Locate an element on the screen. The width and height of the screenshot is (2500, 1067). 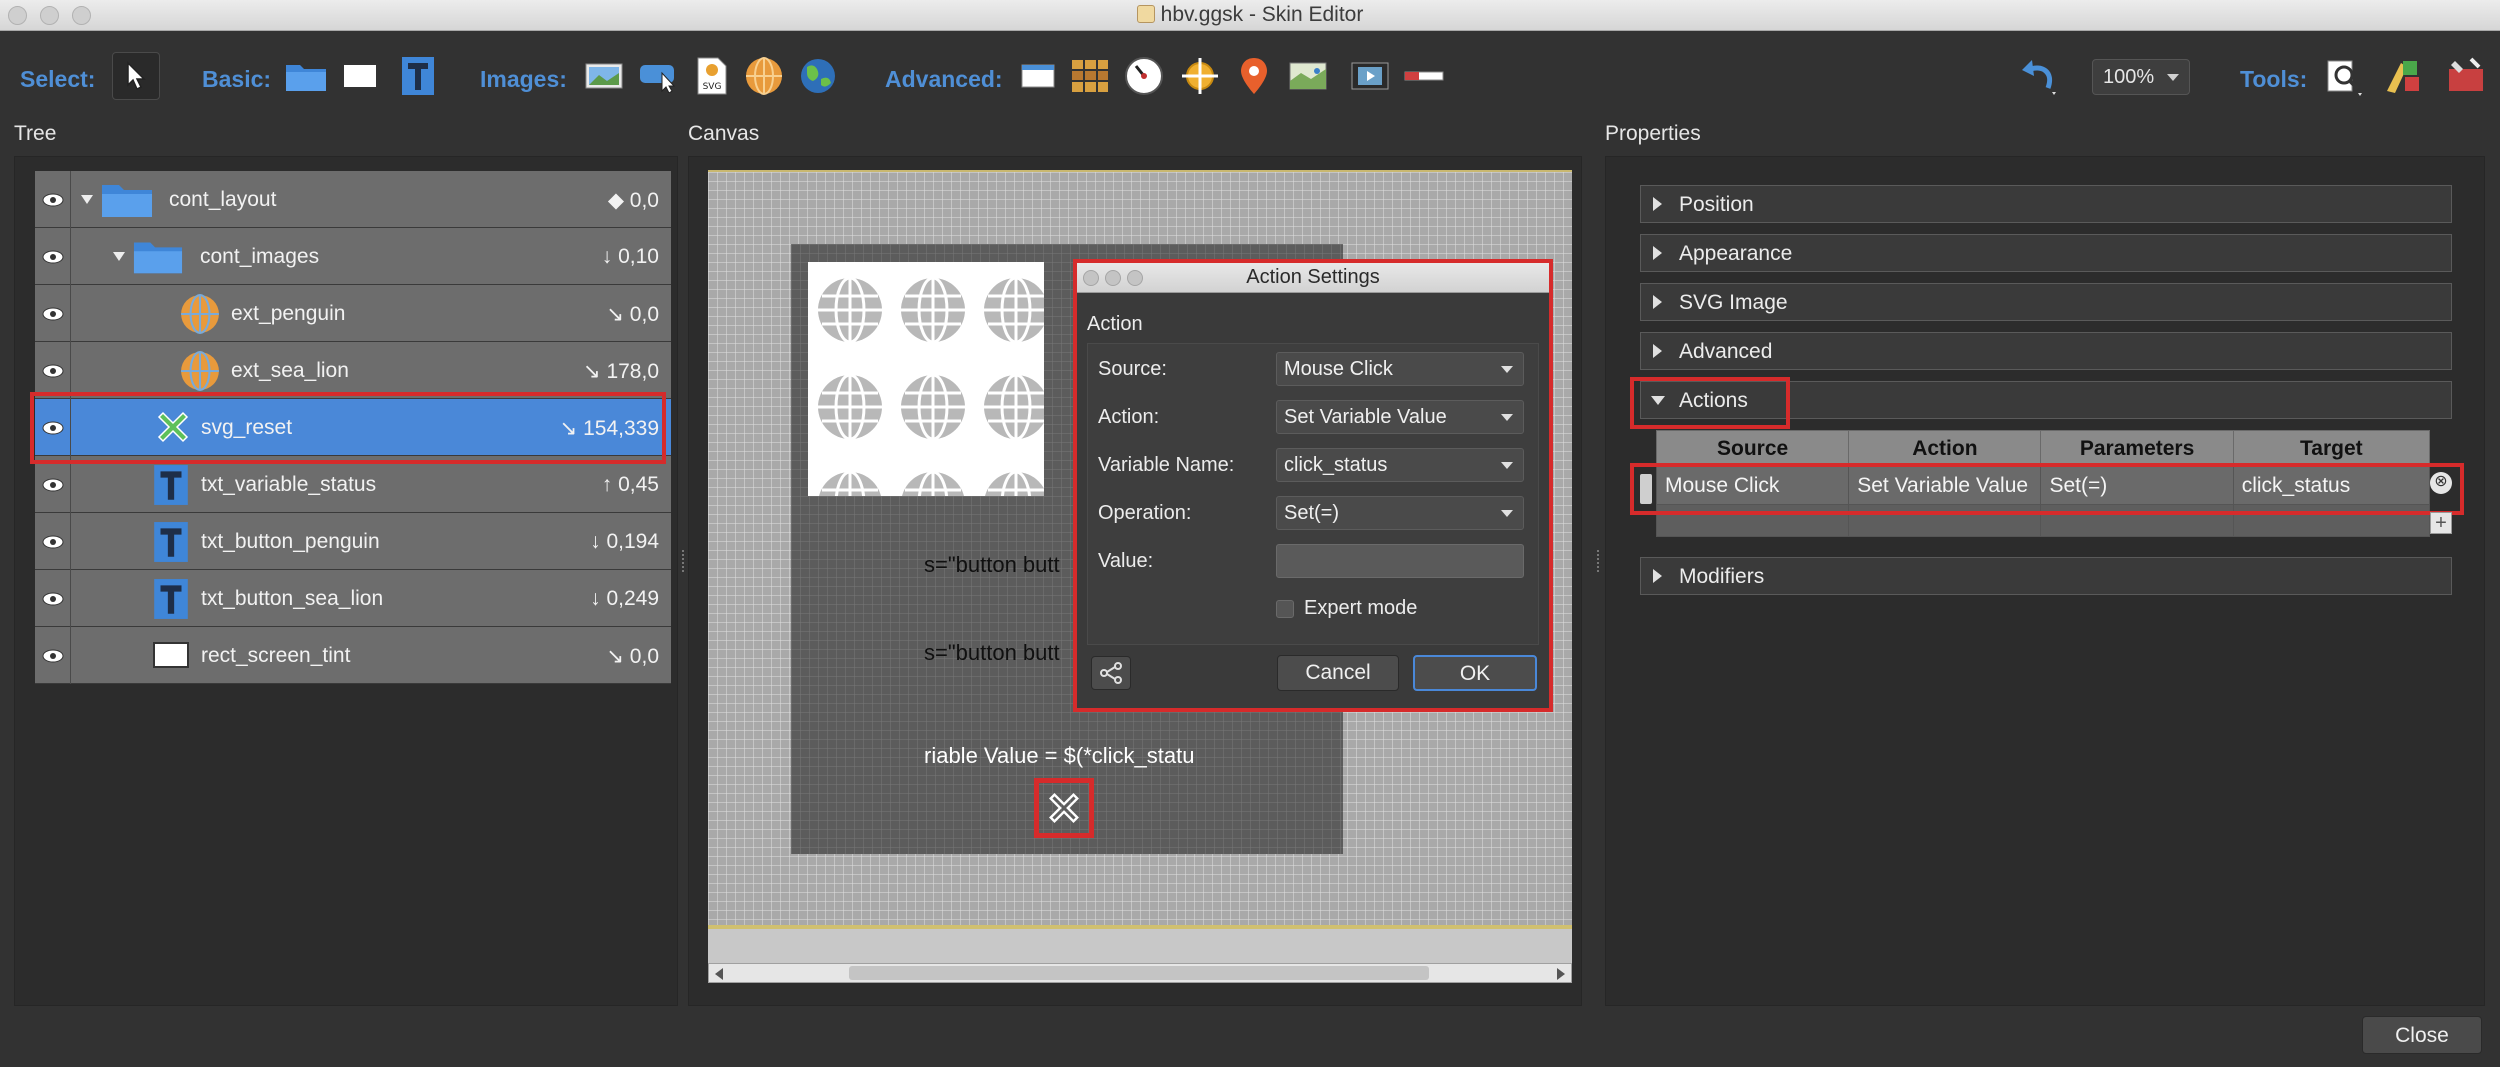
cloner-tool-button is located at coordinates (1038, 76).